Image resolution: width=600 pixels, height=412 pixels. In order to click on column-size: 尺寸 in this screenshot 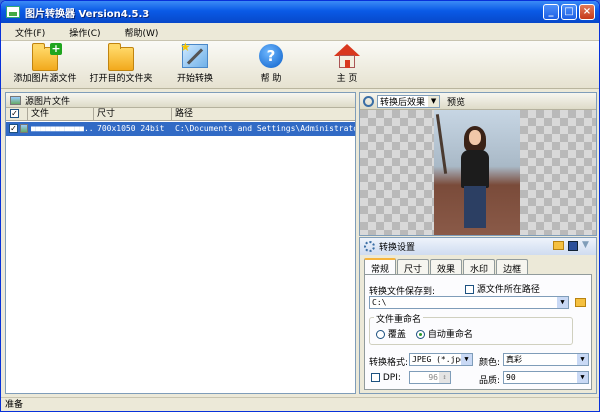, I will do `click(133, 114)`.